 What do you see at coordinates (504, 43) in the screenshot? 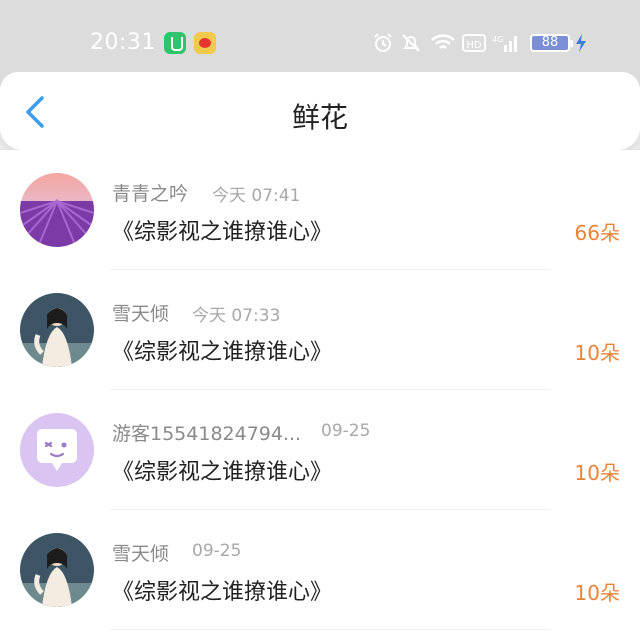
I see `4g-signal-icon: 4G` at bounding box center [504, 43].